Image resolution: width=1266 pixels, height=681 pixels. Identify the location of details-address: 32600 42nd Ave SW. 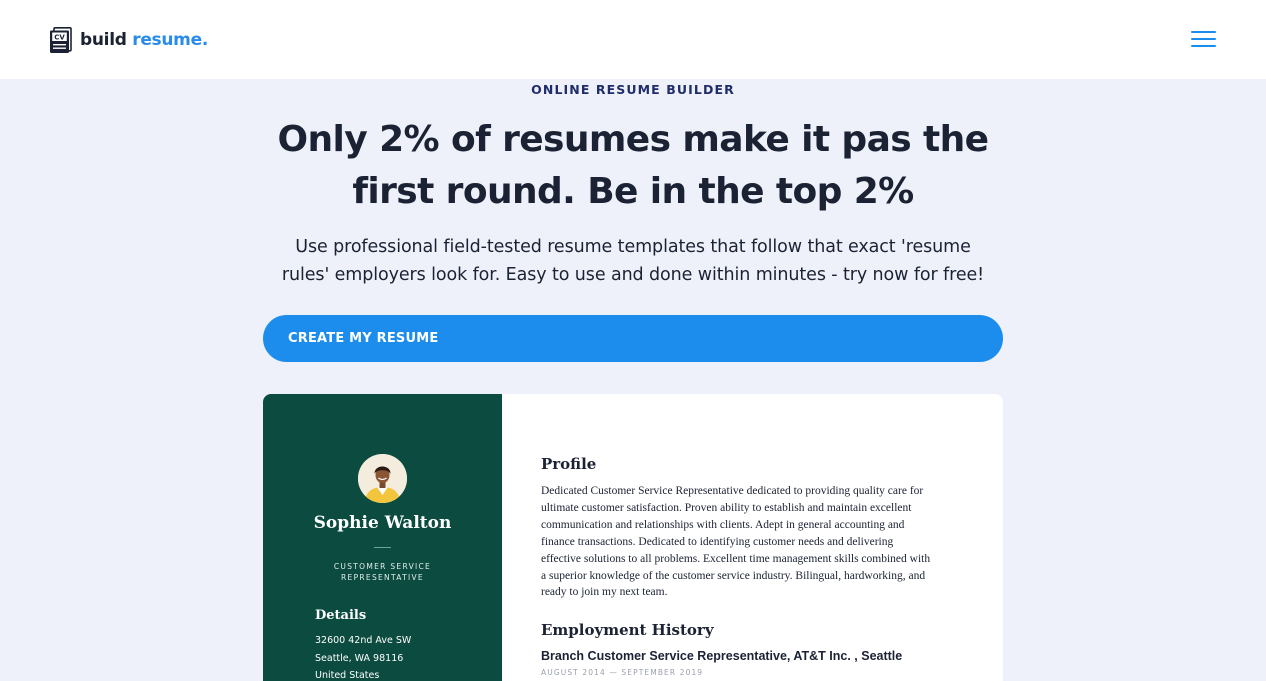
(363, 640).